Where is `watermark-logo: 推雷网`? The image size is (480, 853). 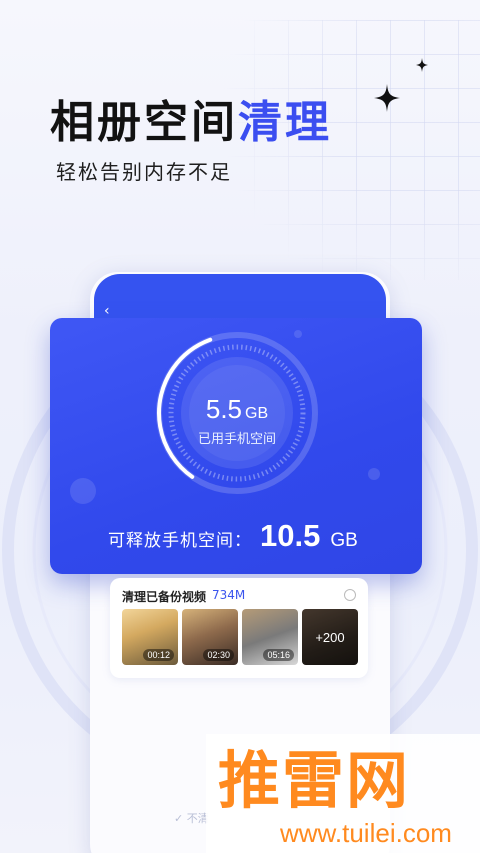
watermark-logo: 推雷网 is located at coordinates (314, 780).